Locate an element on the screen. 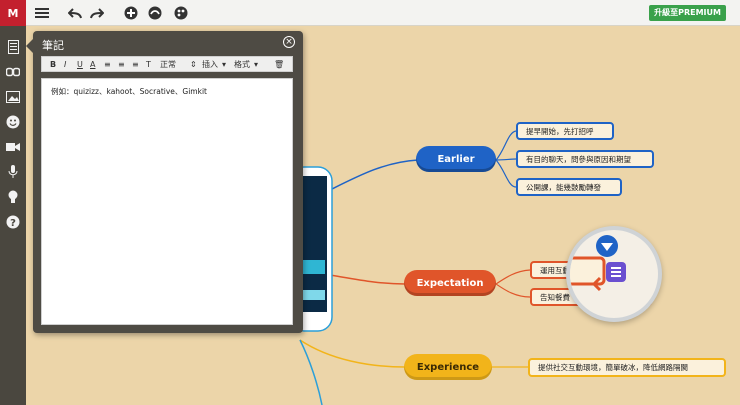 The image size is (740, 405). video-icon is located at coordinates (13, 147).